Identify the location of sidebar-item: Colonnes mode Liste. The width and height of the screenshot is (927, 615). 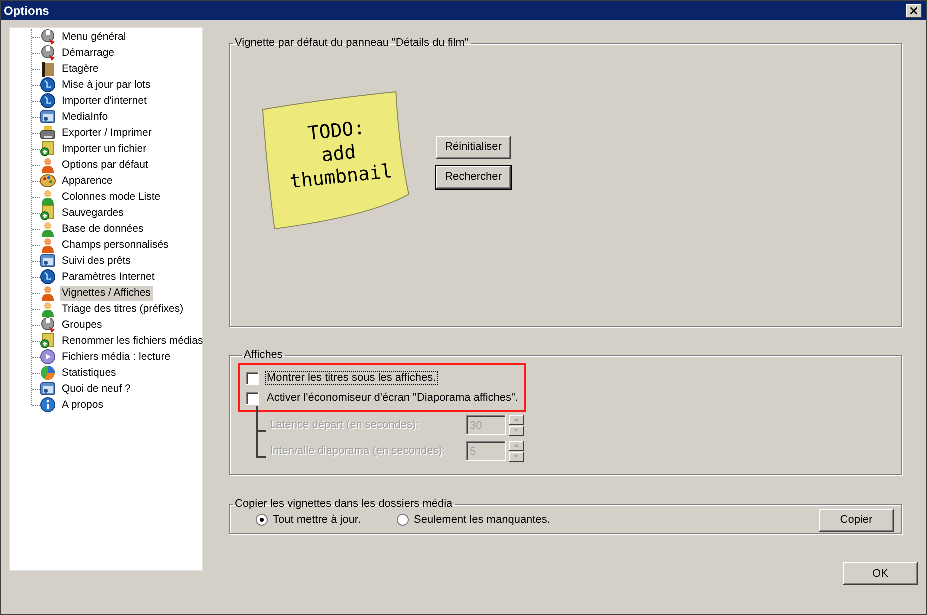
(111, 197).